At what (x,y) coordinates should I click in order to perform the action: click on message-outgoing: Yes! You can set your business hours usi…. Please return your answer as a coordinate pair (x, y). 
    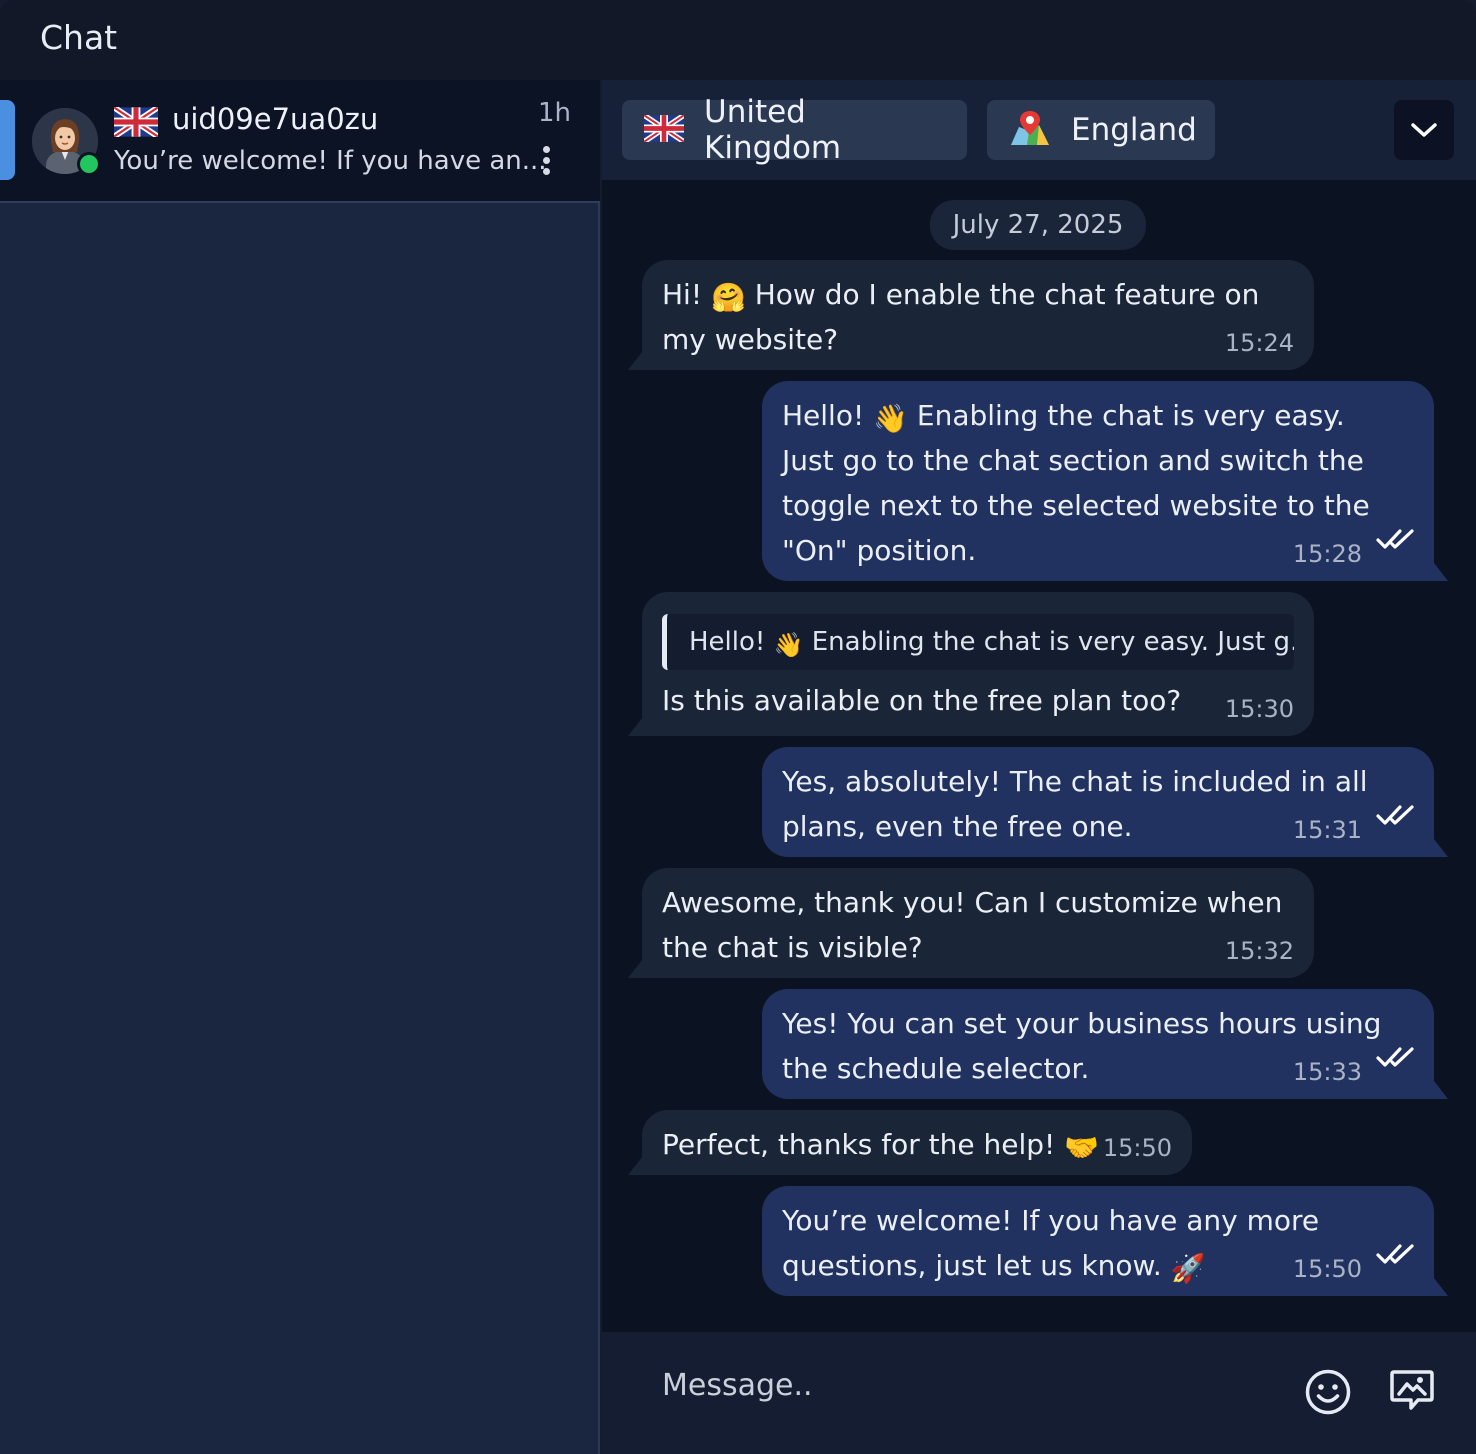
    Looking at the image, I should click on (1105, 1044).